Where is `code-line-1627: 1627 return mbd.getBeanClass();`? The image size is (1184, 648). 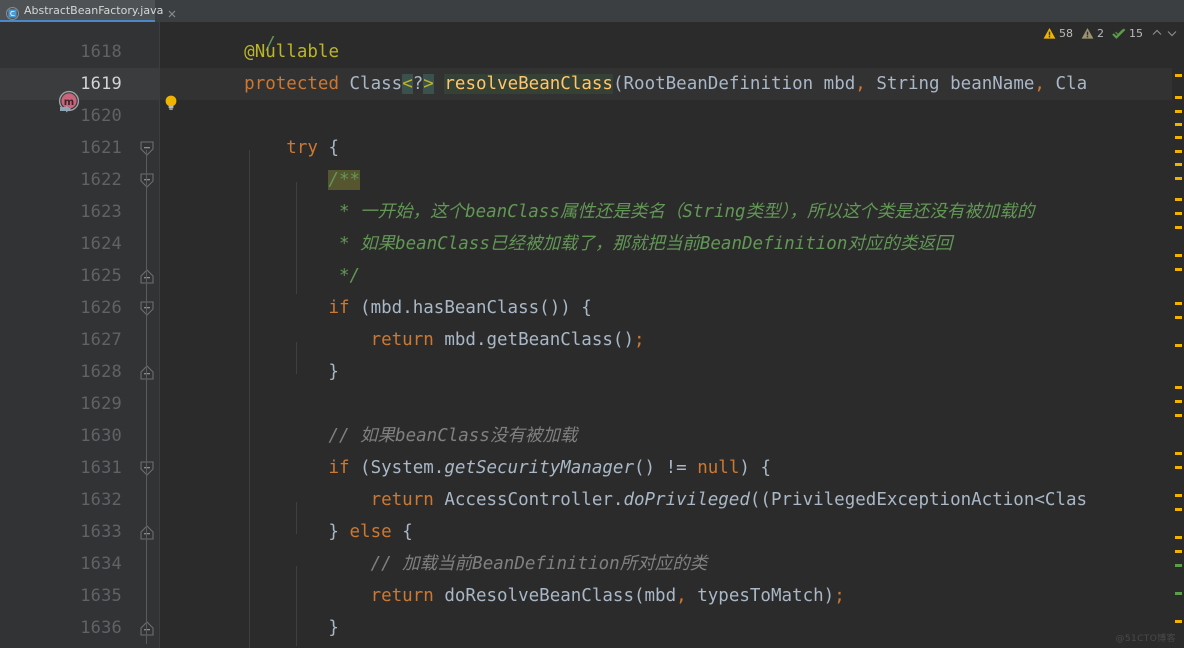
code-line-1627: 1627 return mbd.getBeanClass(); is located at coordinates (592, 340).